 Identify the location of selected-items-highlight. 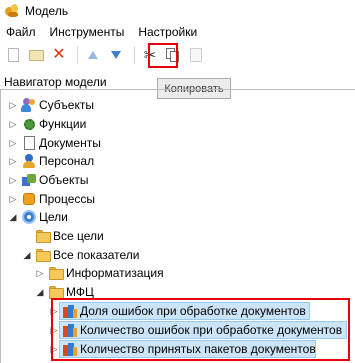
(200, 329).